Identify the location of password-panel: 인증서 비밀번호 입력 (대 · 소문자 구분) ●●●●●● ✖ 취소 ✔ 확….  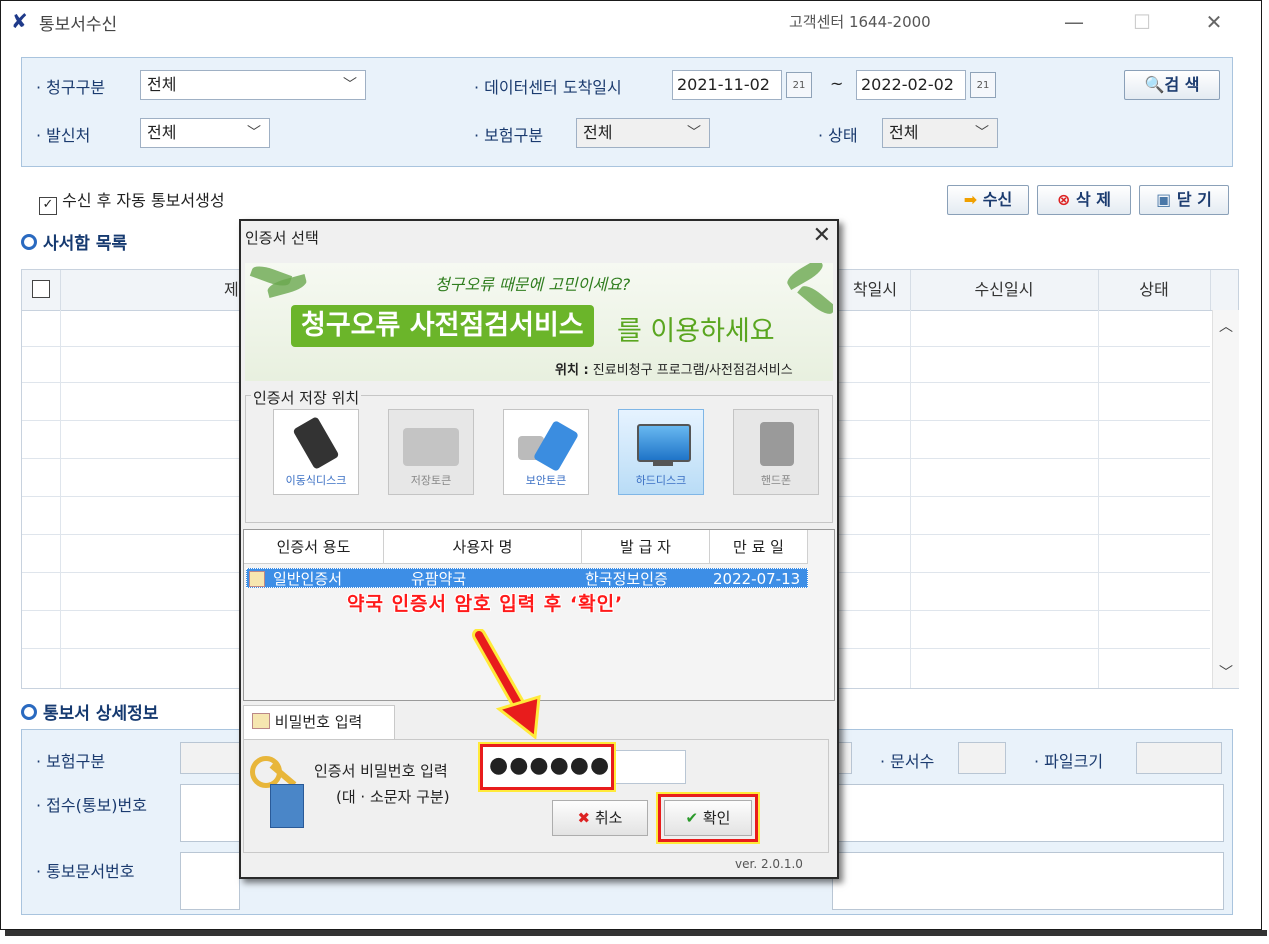
(536, 796).